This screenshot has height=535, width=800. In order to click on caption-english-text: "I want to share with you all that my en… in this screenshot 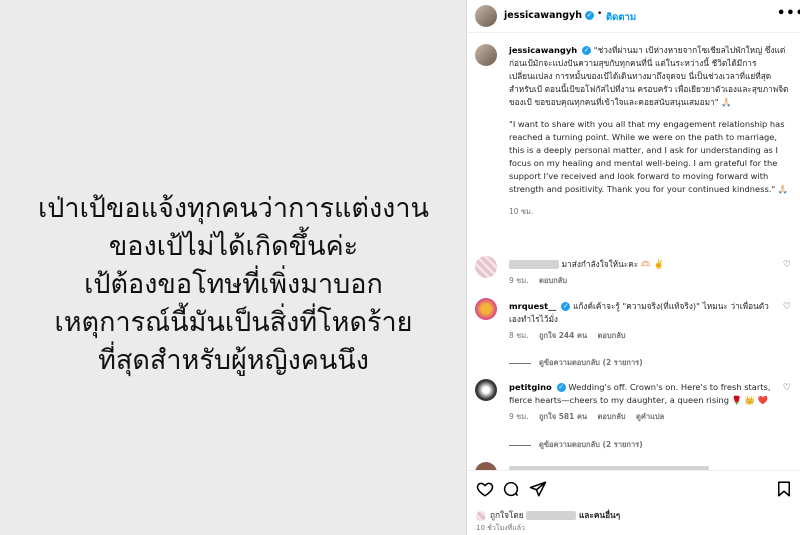, I will do `click(649, 156)`.